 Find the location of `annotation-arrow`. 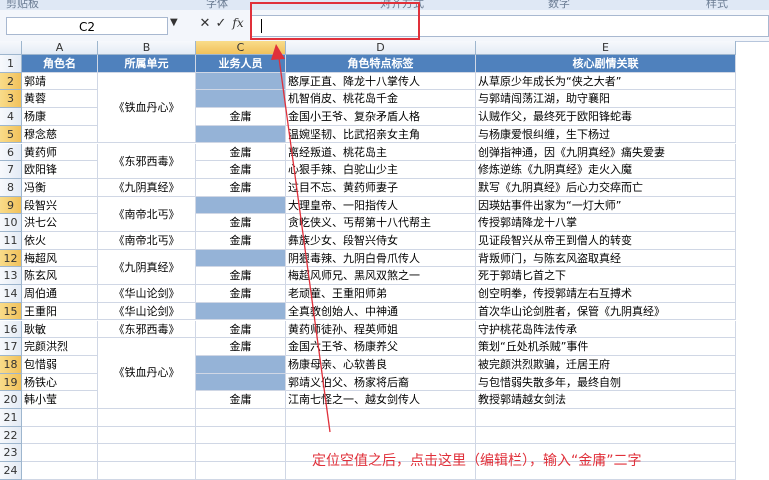

annotation-arrow is located at coordinates (301, 238).